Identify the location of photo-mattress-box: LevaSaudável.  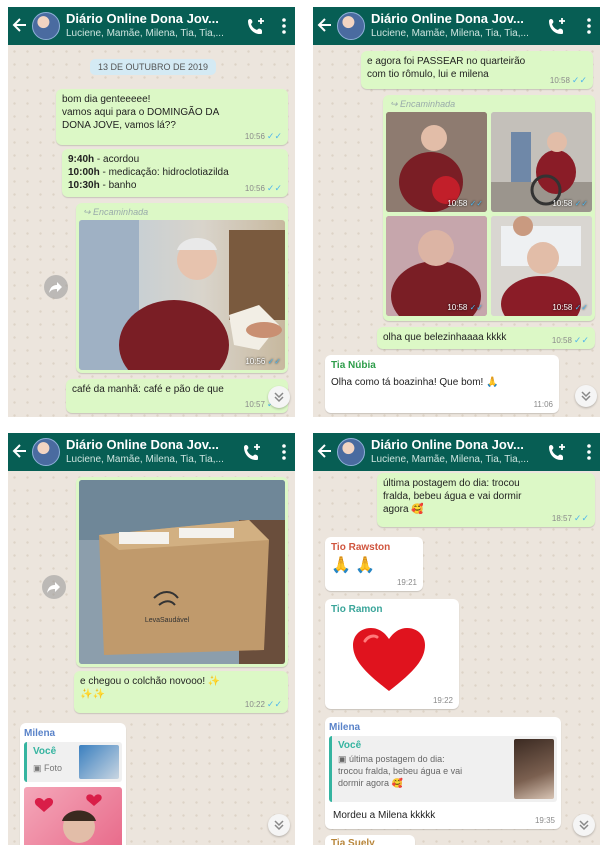
(182, 572).